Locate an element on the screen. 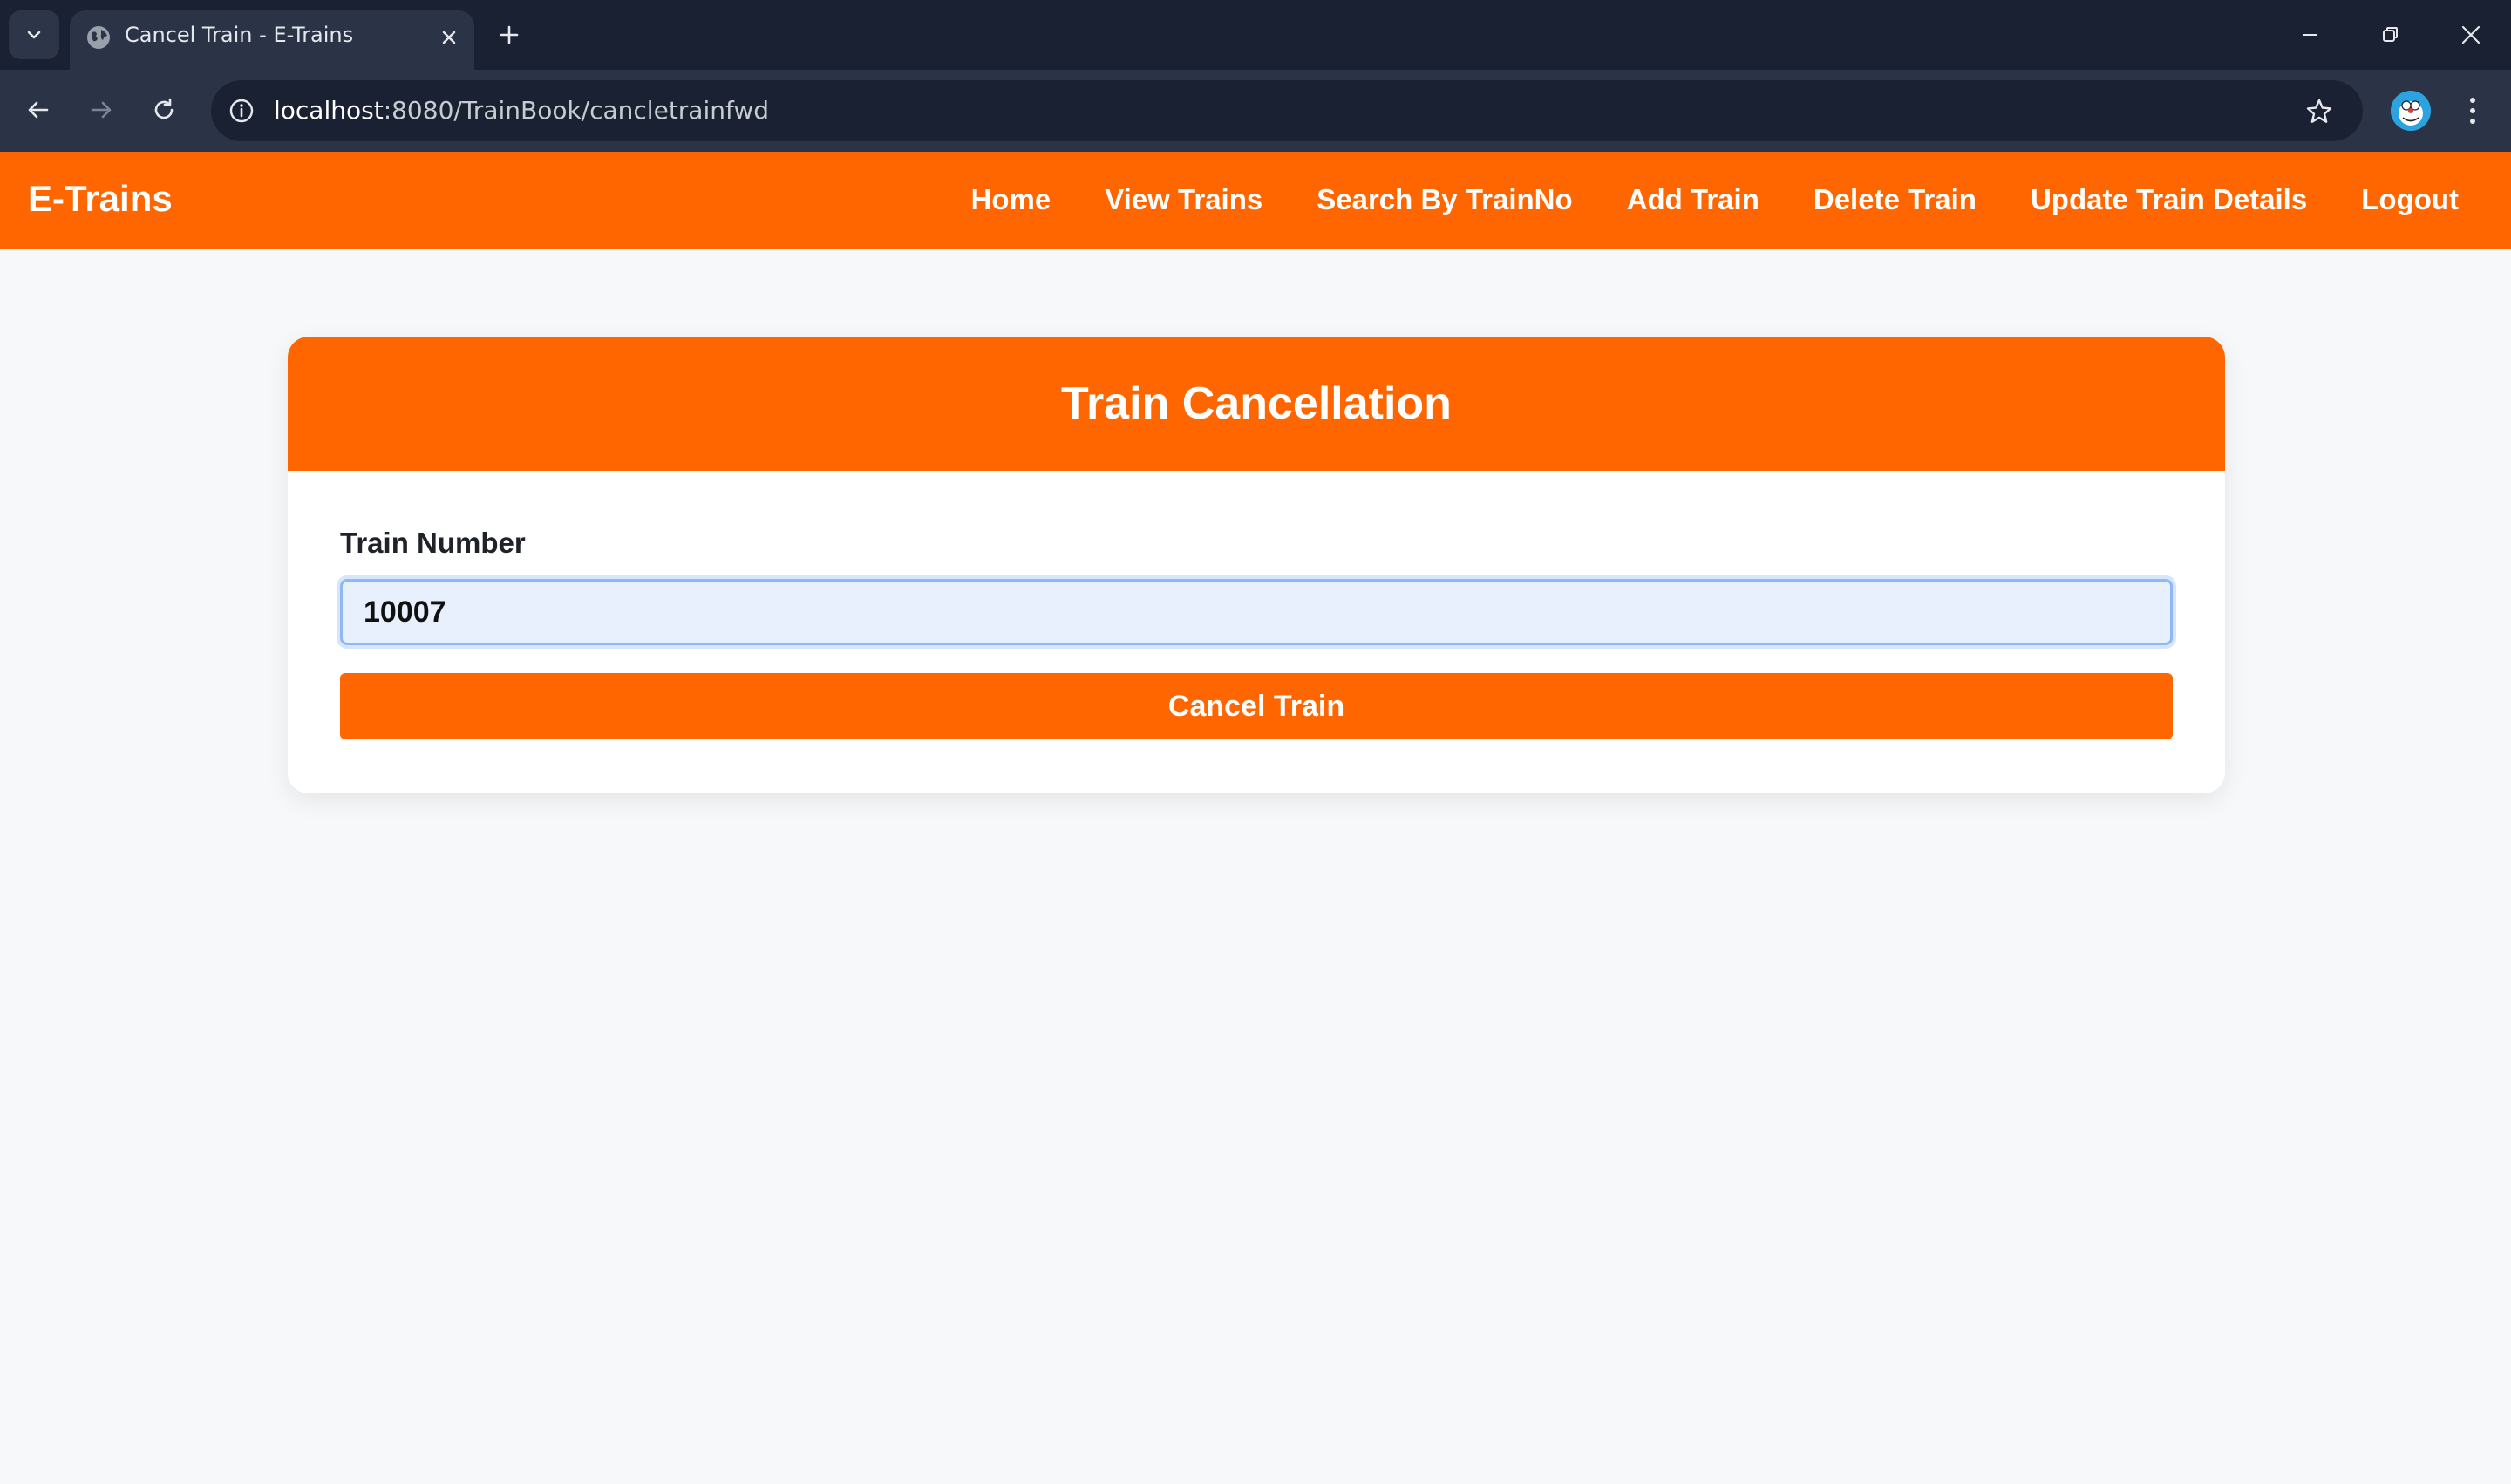 The image size is (2511, 1484). nav-link-search-by-trainno: Search By TrainNo is located at coordinates (1444, 199).